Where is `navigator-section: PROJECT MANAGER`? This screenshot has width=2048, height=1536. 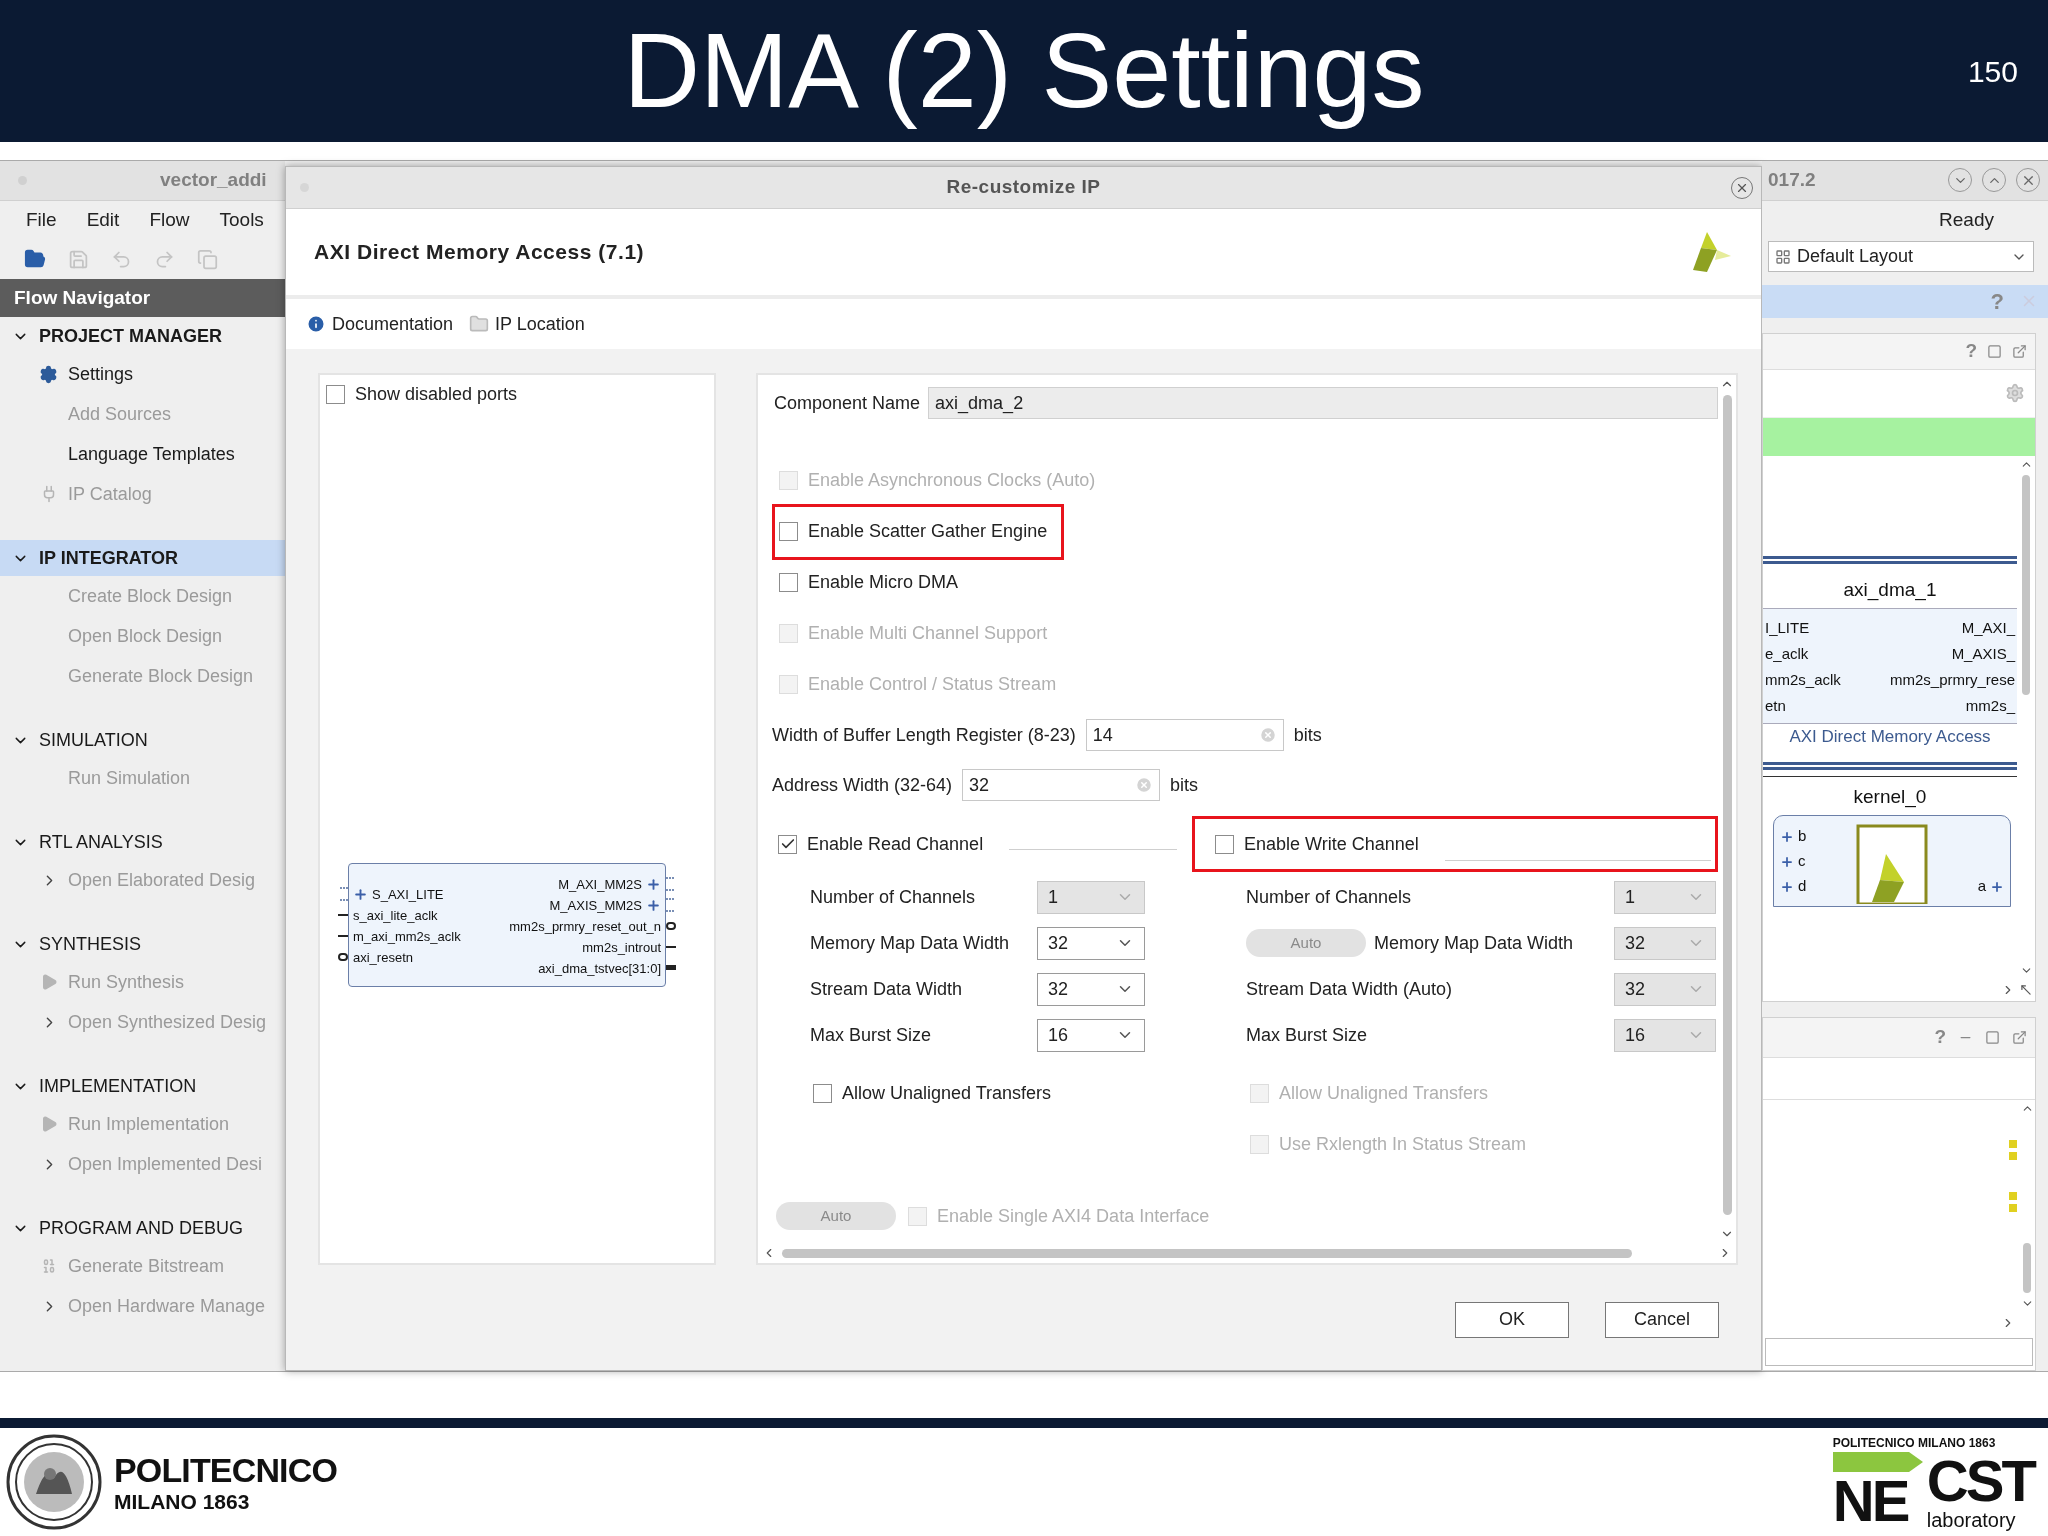
navigator-section: PROJECT MANAGER is located at coordinates (142, 336).